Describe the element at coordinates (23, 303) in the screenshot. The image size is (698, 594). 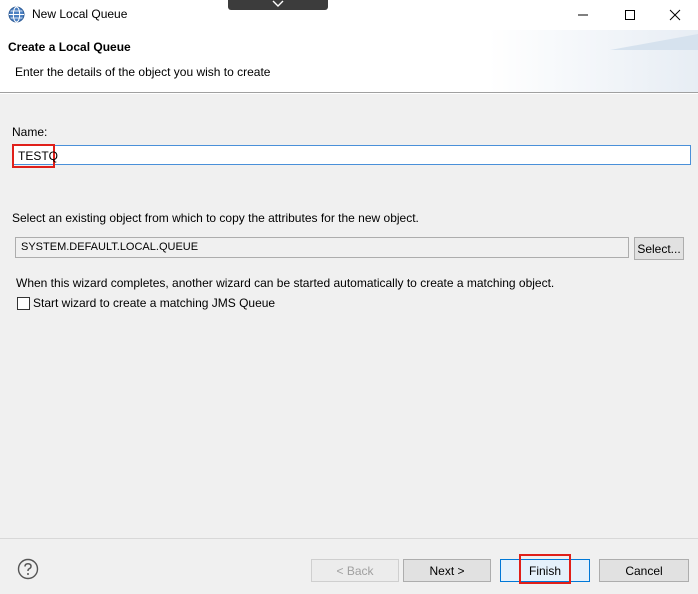
I see `jms-queue-checkbox` at that location.